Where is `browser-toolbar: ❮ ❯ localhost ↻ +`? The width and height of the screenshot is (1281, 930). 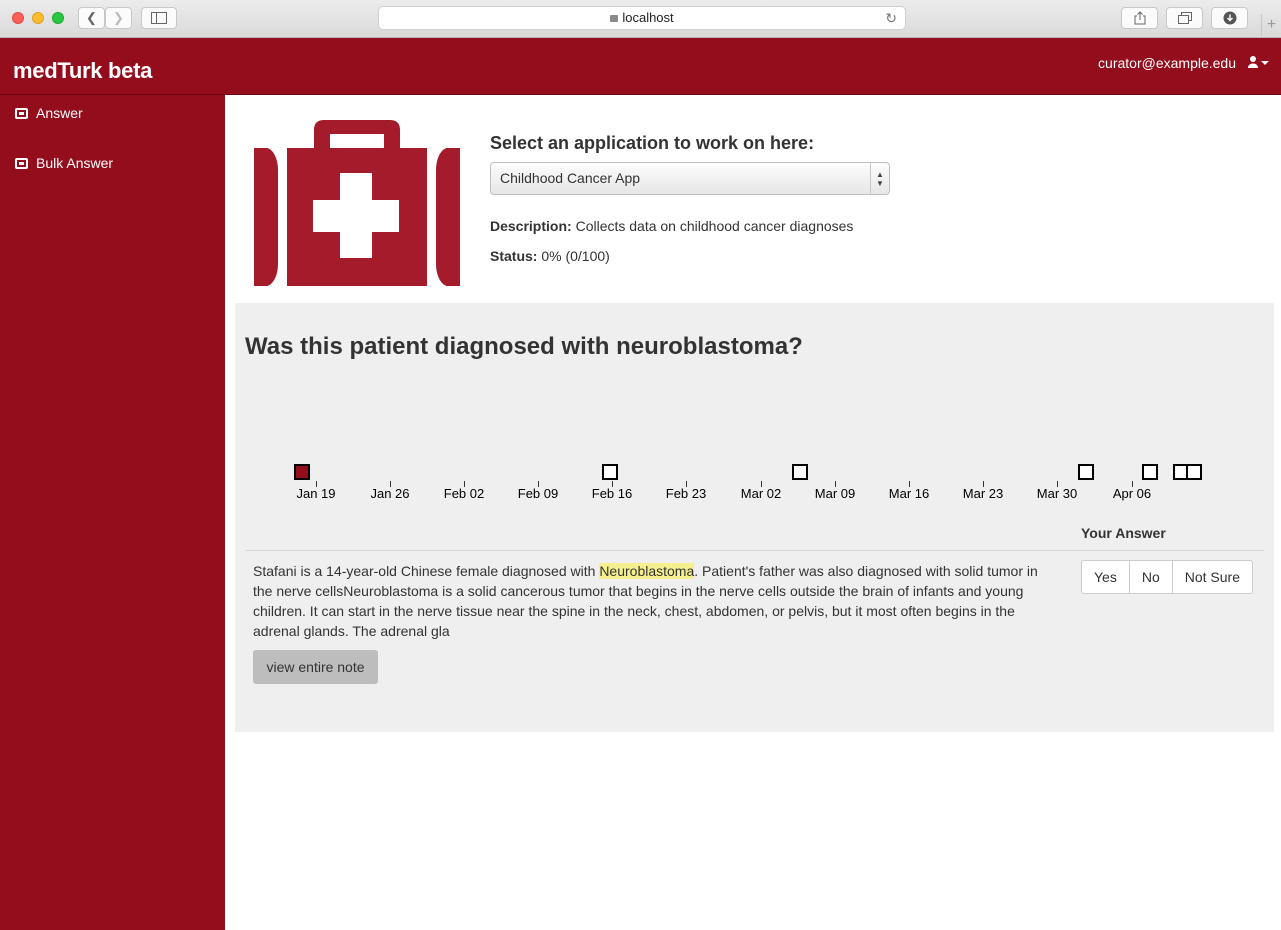 browser-toolbar: ❮ ❯ localhost ↻ + is located at coordinates (640, 19).